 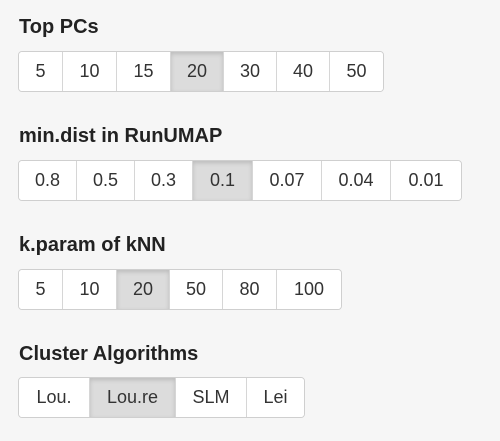 I want to click on cluster-option-louvain: Lou., so click(x=54, y=397).